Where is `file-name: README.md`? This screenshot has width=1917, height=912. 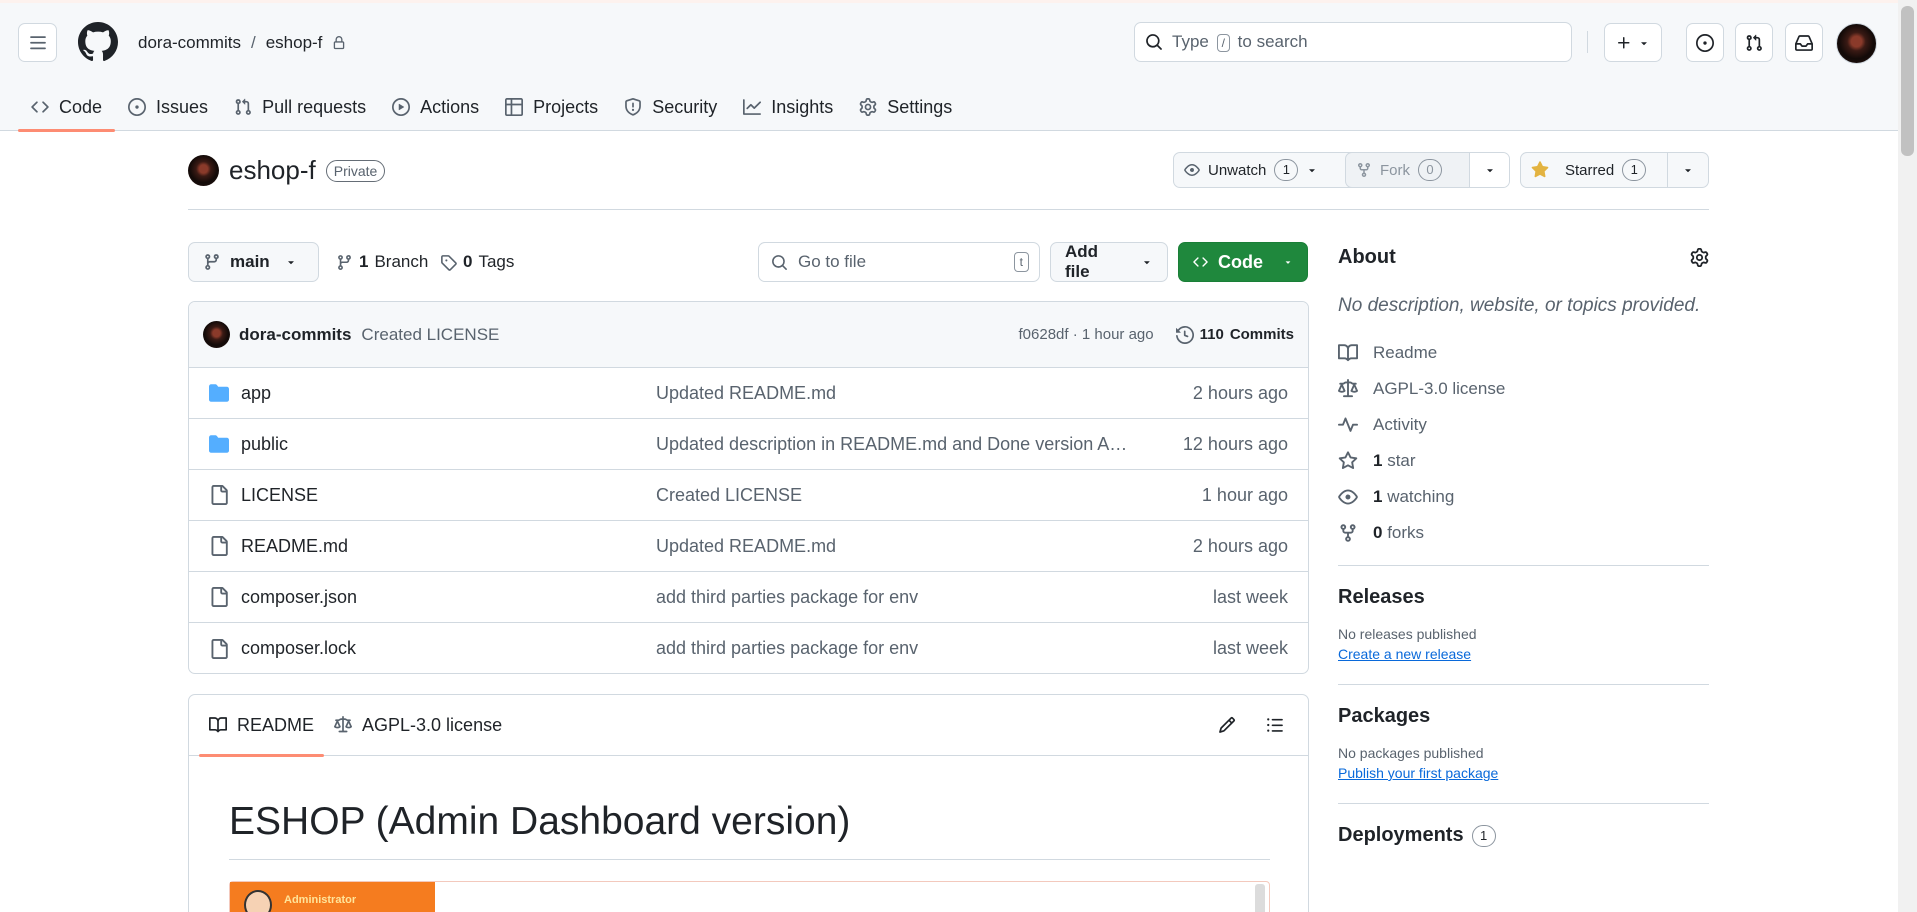 file-name: README.md is located at coordinates (448, 546).